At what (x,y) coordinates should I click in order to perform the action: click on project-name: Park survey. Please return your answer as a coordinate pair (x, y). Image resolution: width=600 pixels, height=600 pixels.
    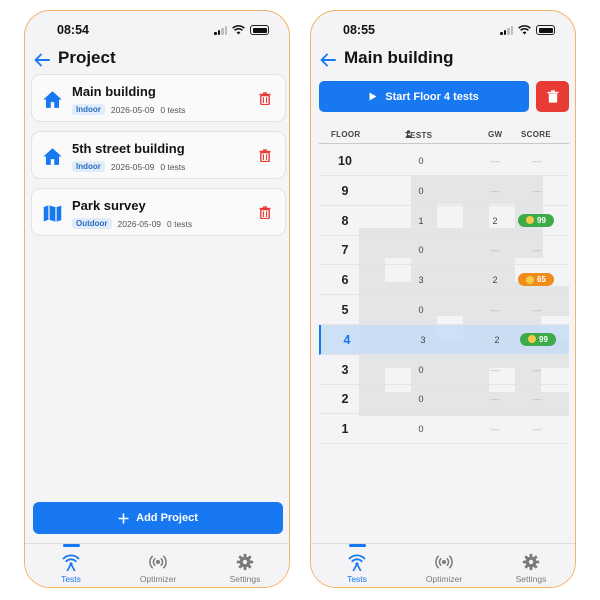
    Looking at the image, I should click on (109, 205).